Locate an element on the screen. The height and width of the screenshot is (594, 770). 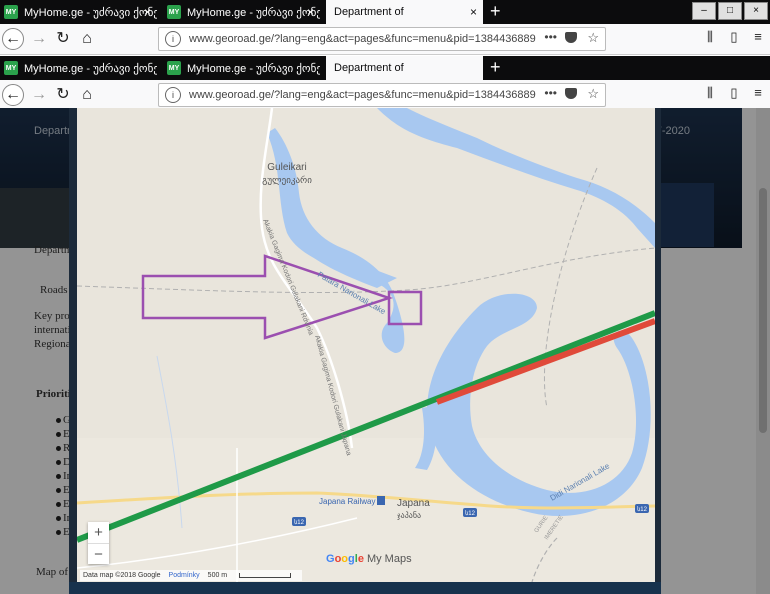
zoom-control: + − is located at coordinates (98, 543).